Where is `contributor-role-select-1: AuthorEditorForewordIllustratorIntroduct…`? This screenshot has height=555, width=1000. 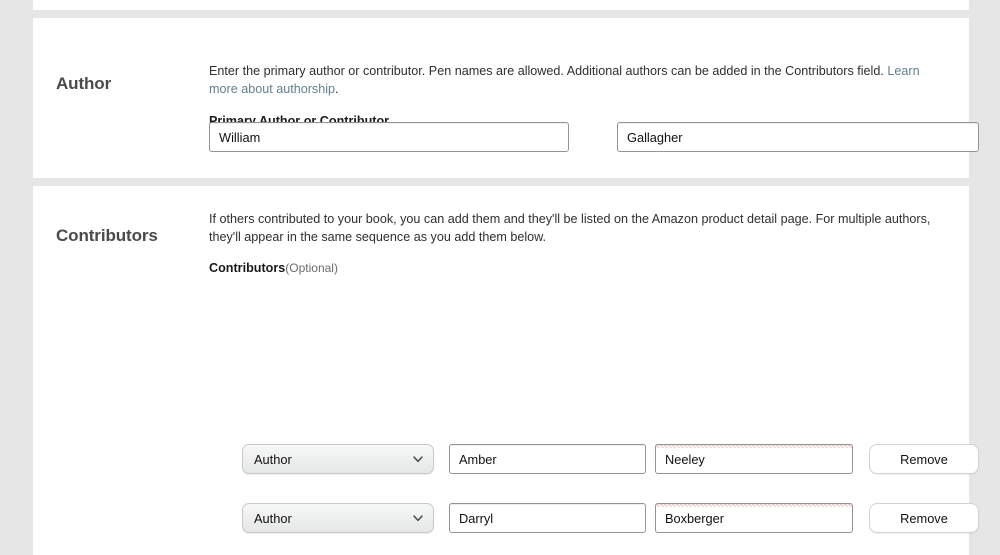 contributor-role-select-1: AuthorEditorForewordIllustratorIntroduct… is located at coordinates (338, 459).